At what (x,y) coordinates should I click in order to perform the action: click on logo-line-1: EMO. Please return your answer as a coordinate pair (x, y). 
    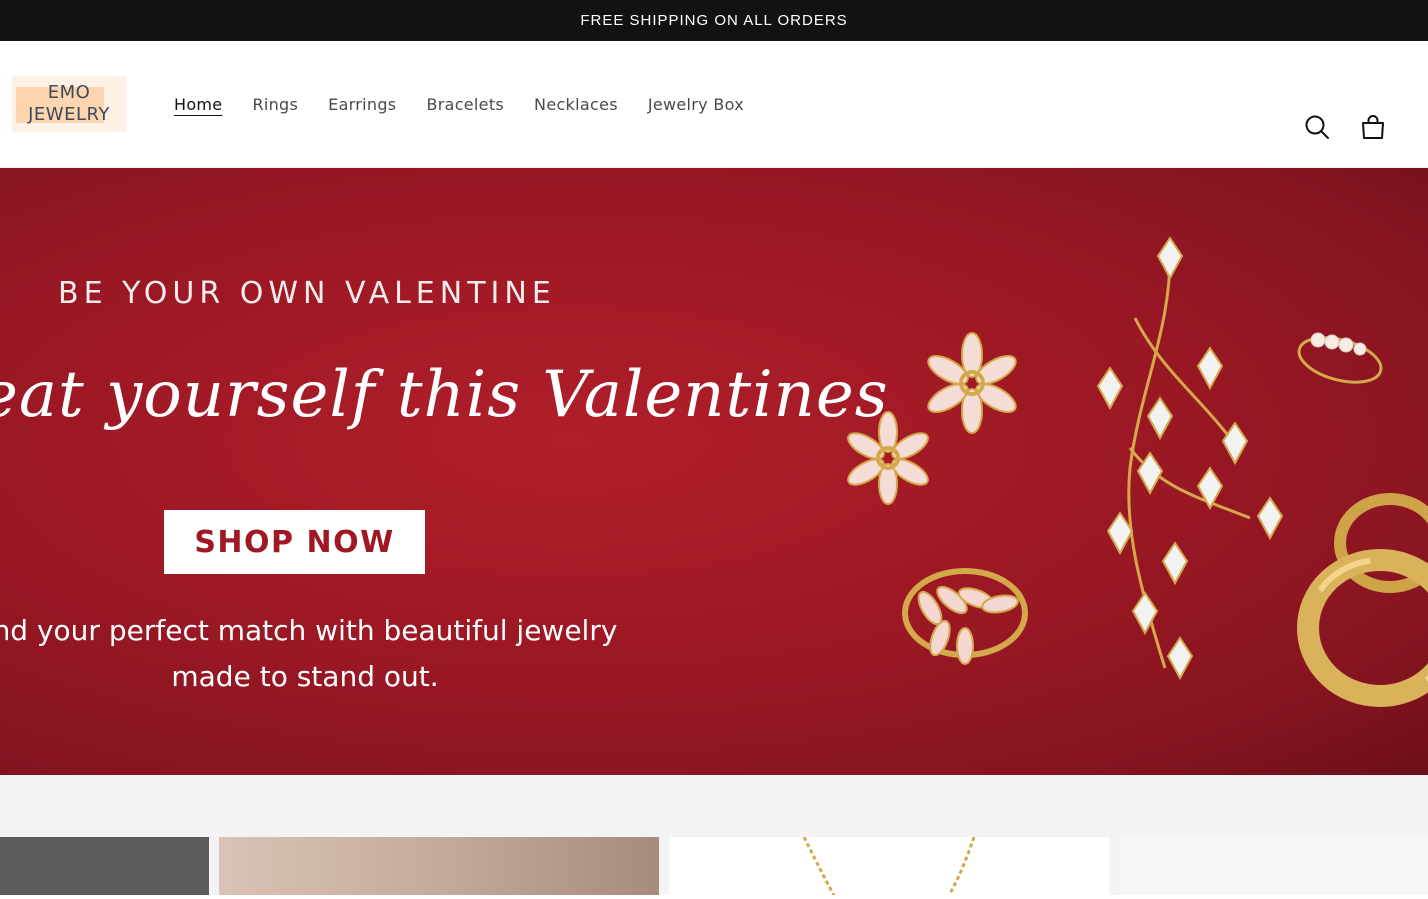
    Looking at the image, I should click on (69, 92).